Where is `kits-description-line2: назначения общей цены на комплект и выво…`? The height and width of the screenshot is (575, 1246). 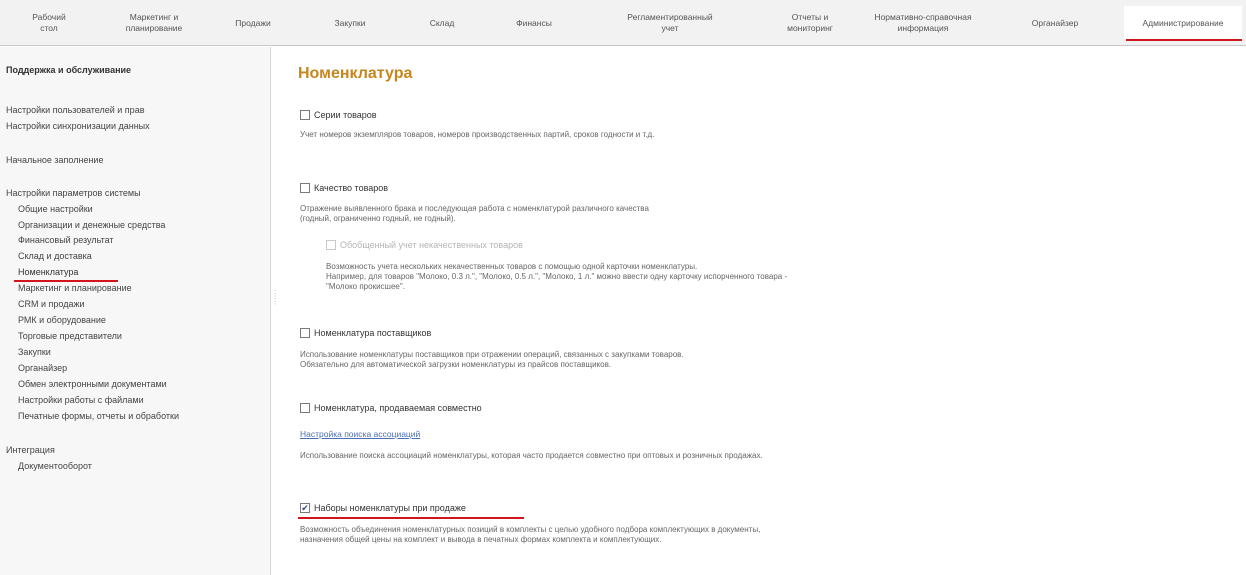
kits-description-line2: назначения общей цены на комплект и выво… is located at coordinates (481, 539).